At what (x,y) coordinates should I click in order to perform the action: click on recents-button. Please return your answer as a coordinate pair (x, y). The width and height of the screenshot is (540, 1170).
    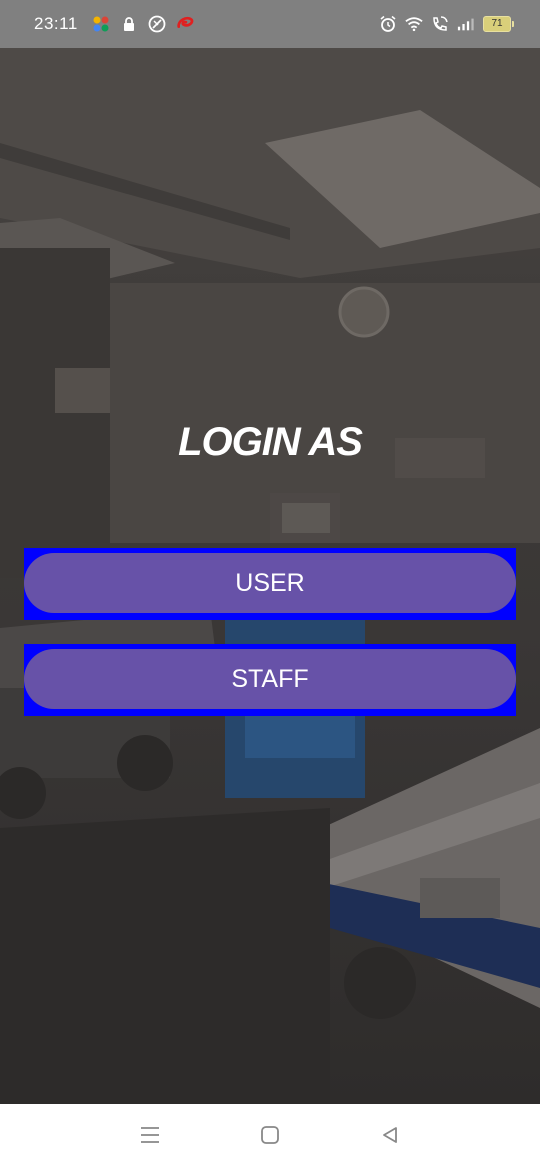
    Looking at the image, I should click on (150, 1137).